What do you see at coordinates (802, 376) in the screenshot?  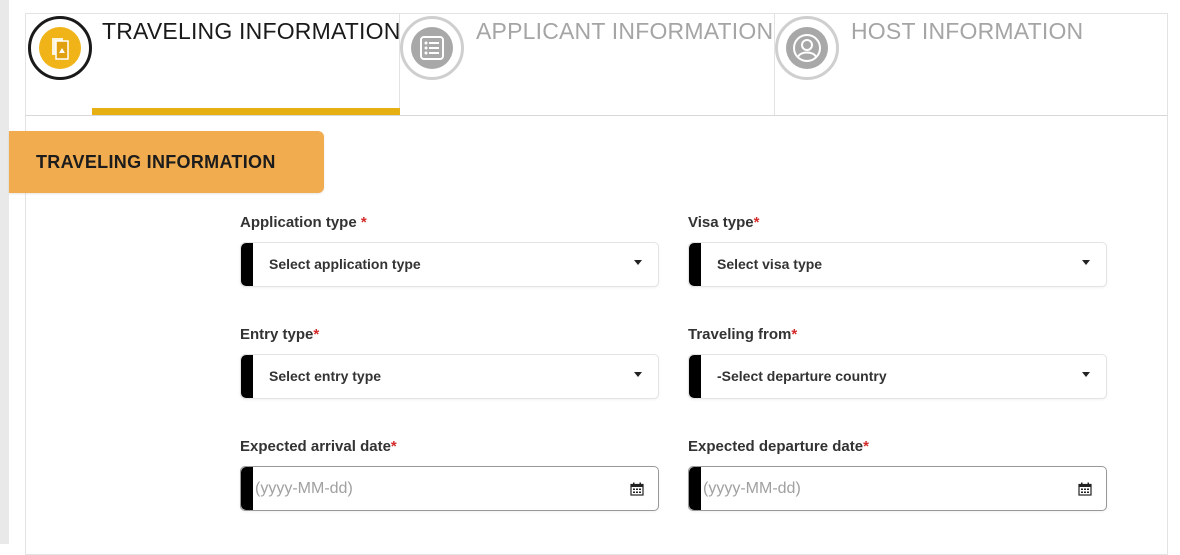 I see `selected-value: -Select departure country` at bounding box center [802, 376].